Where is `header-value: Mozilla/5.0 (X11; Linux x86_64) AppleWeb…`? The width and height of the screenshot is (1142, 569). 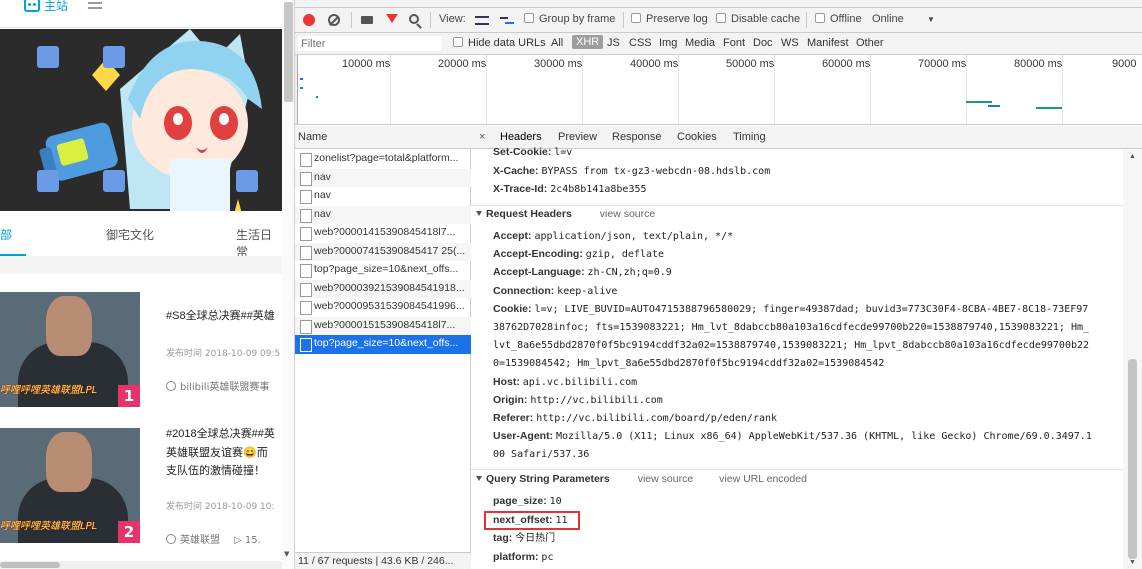 header-value: Mozilla/5.0 (X11; Linux x86_64) AppleWeb… is located at coordinates (824, 437).